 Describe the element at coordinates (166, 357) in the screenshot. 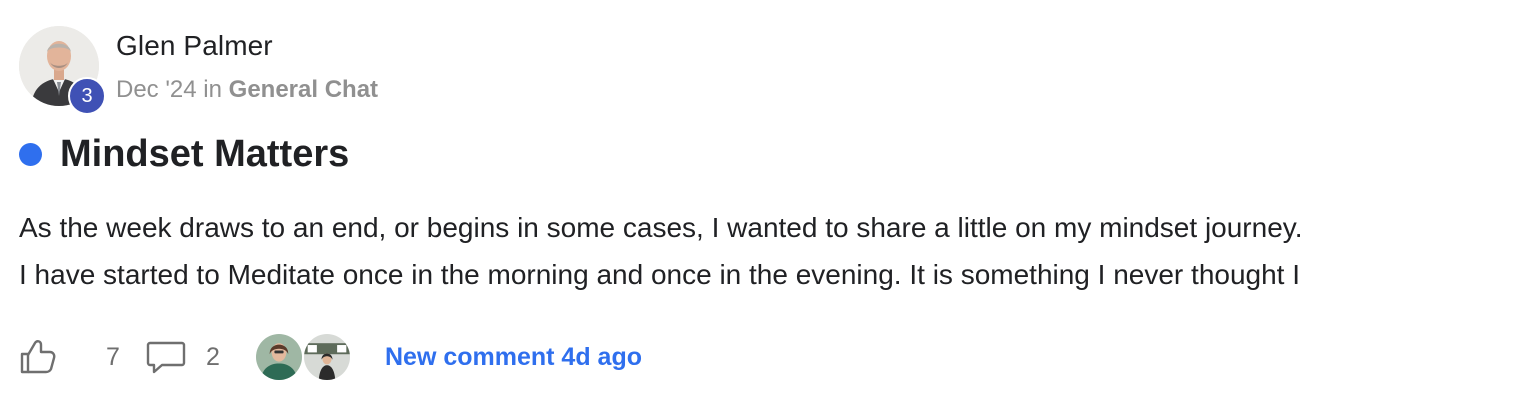

I see `speech-bubble-icon` at that location.